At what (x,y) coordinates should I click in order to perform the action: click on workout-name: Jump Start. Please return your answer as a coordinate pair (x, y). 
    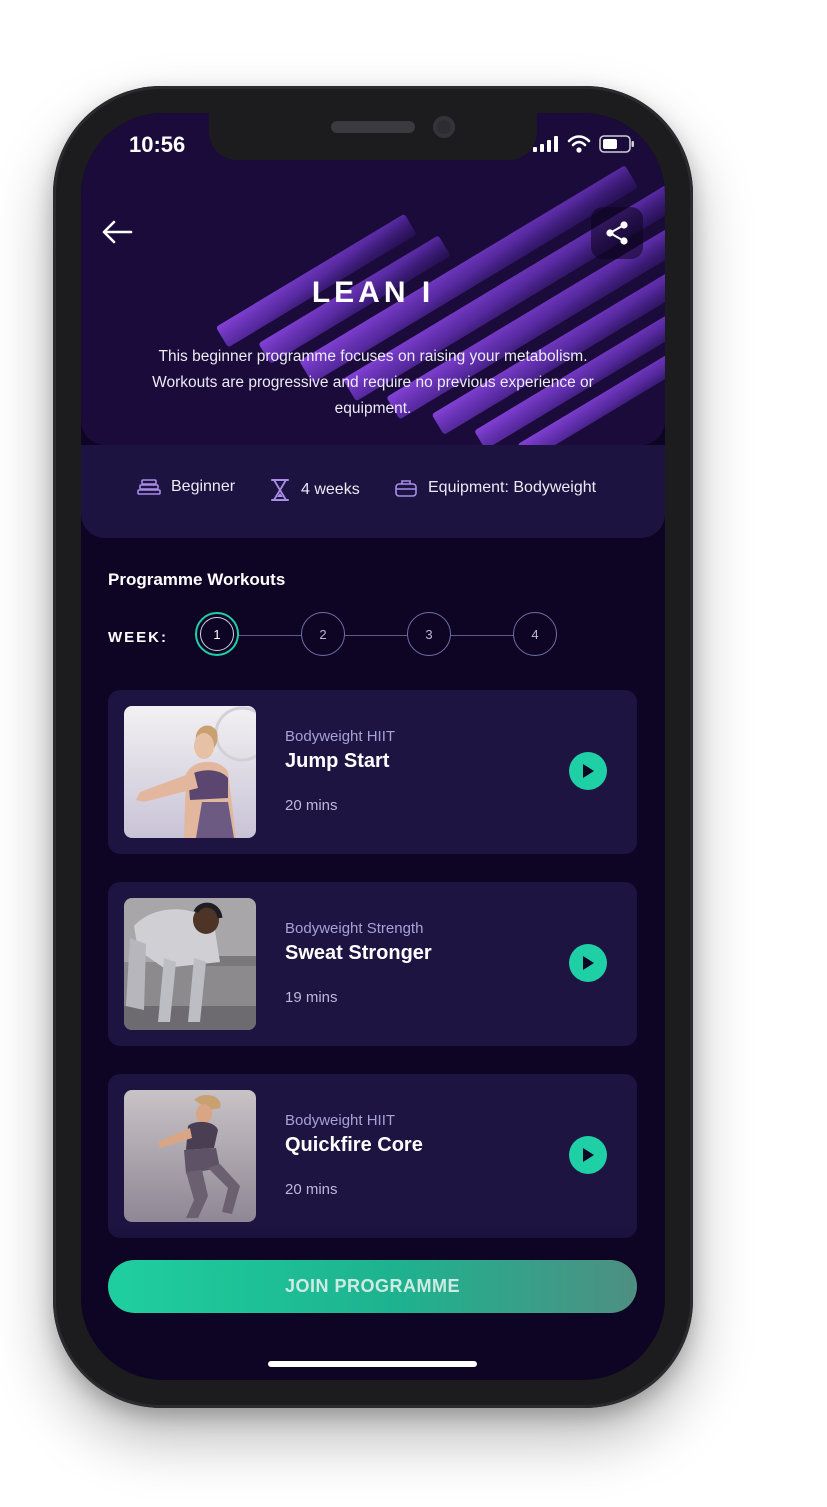
    Looking at the image, I should click on (337, 761).